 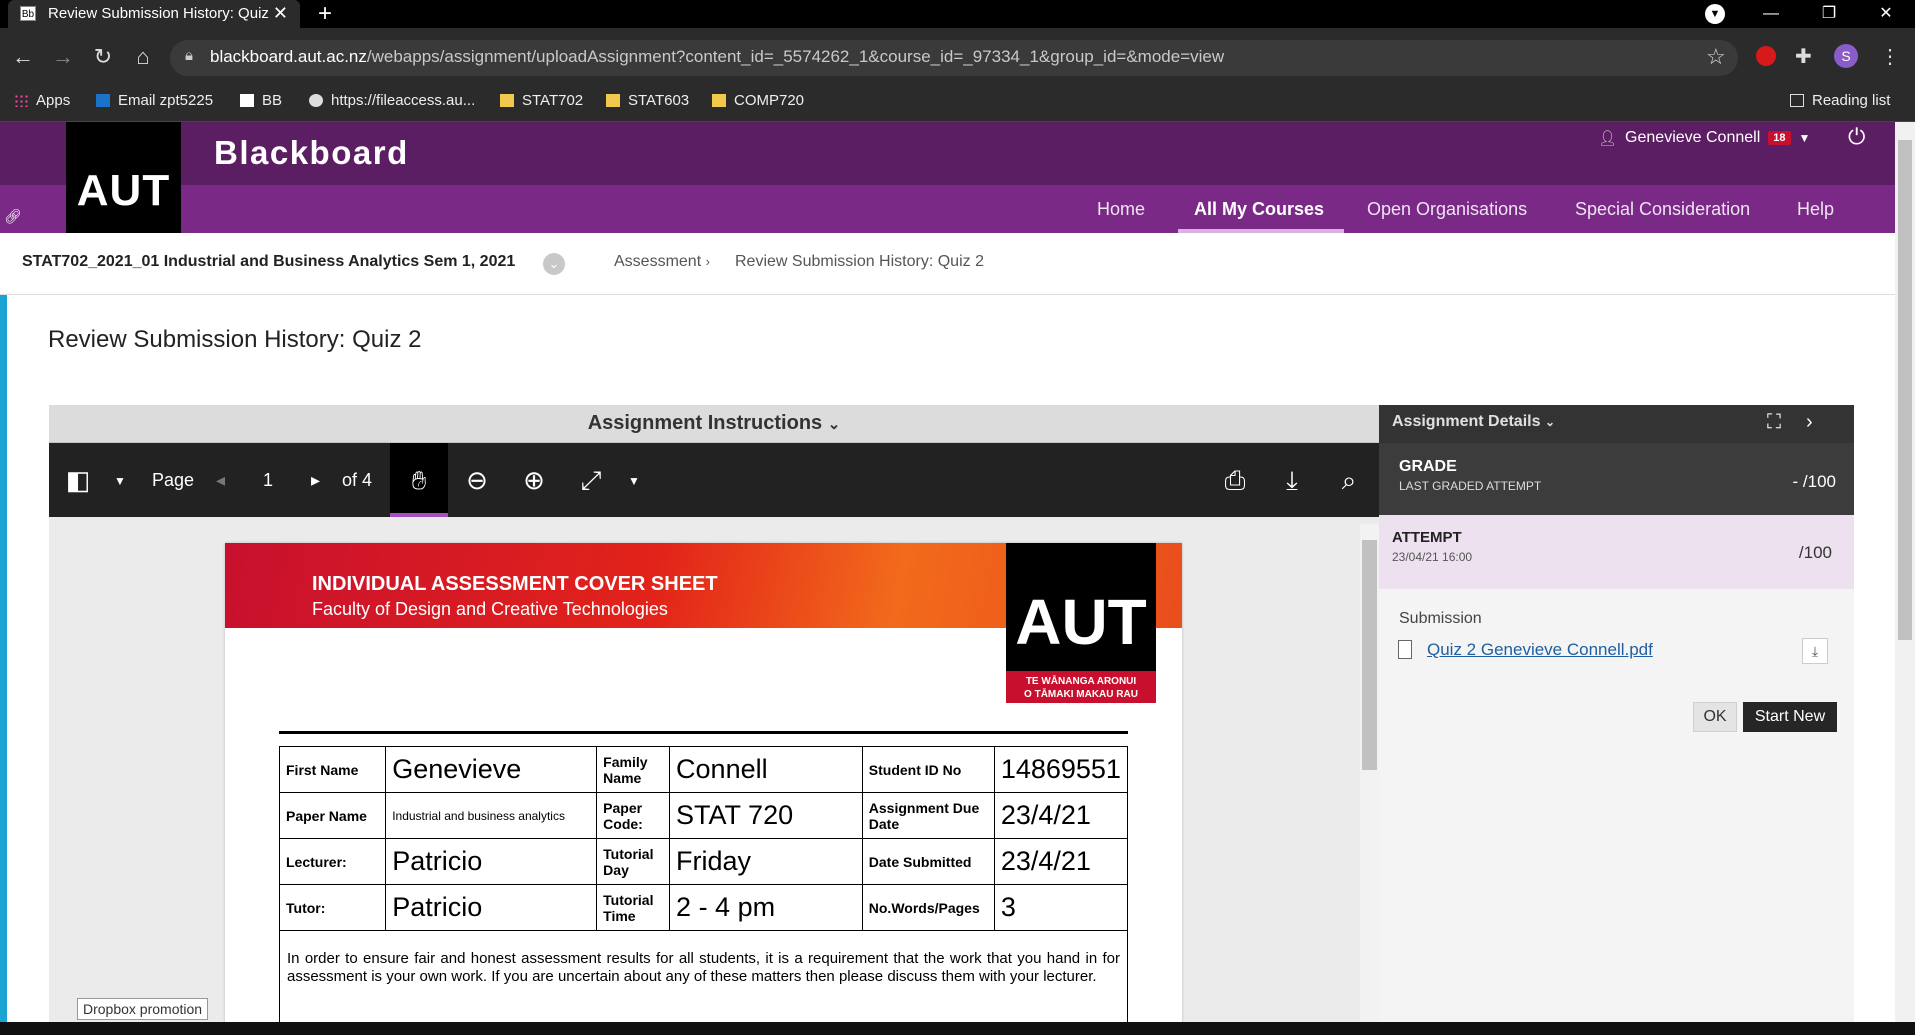 What do you see at coordinates (1809, 422) in the screenshot?
I see `collapse-panel-chevron-icon: ›` at bounding box center [1809, 422].